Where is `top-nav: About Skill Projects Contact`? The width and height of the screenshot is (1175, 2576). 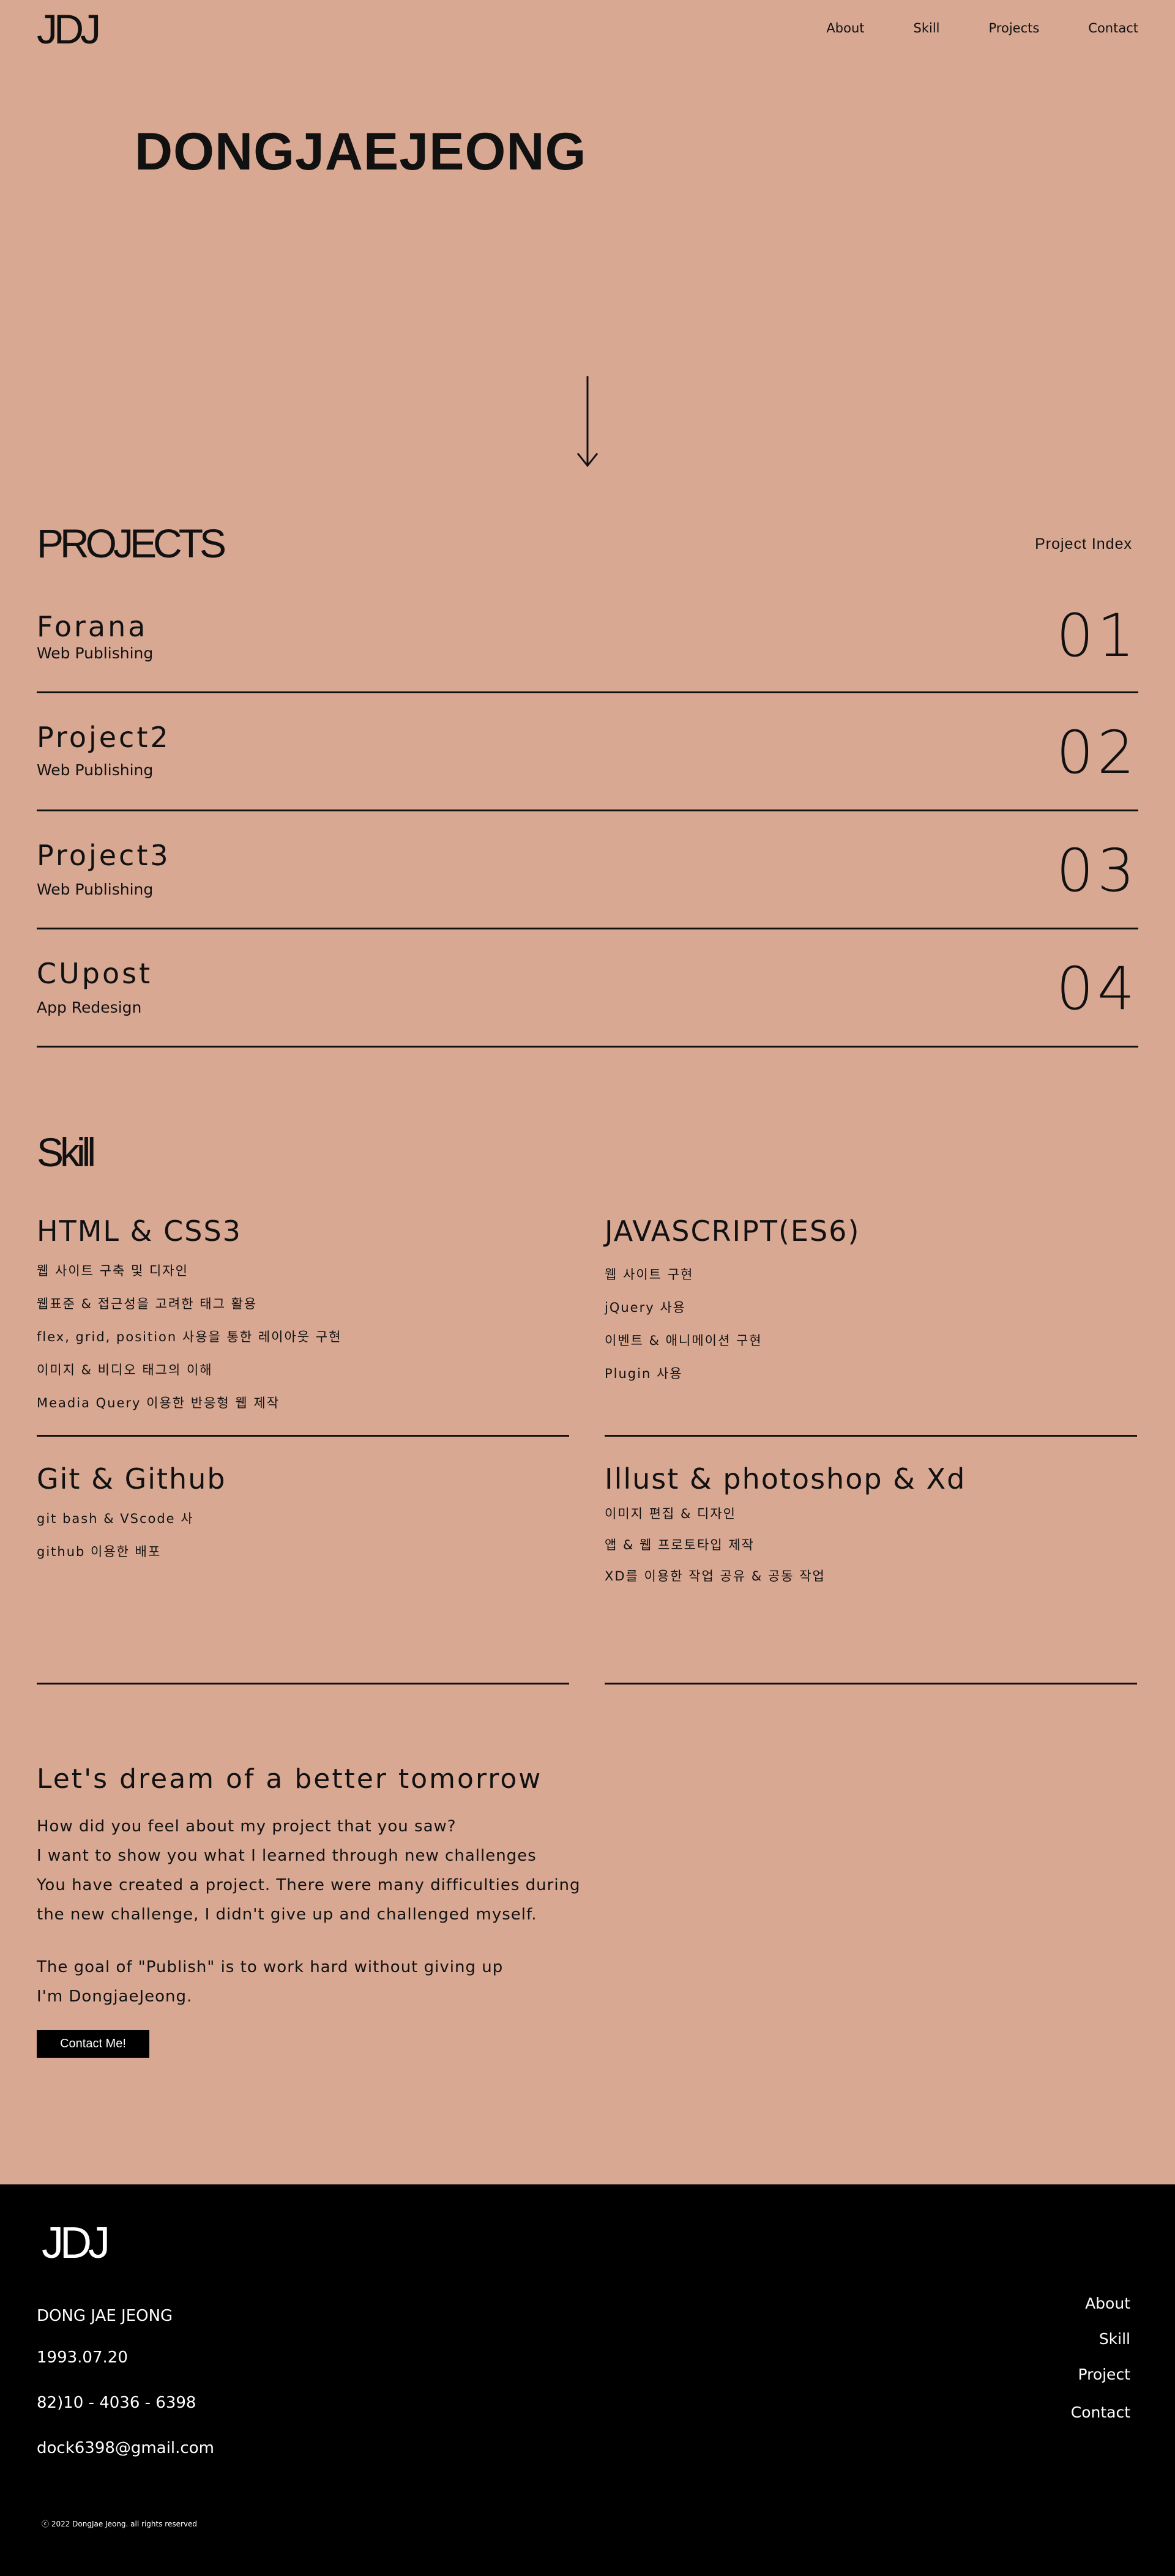
top-nav: About Skill Projects Contact is located at coordinates (957, 28).